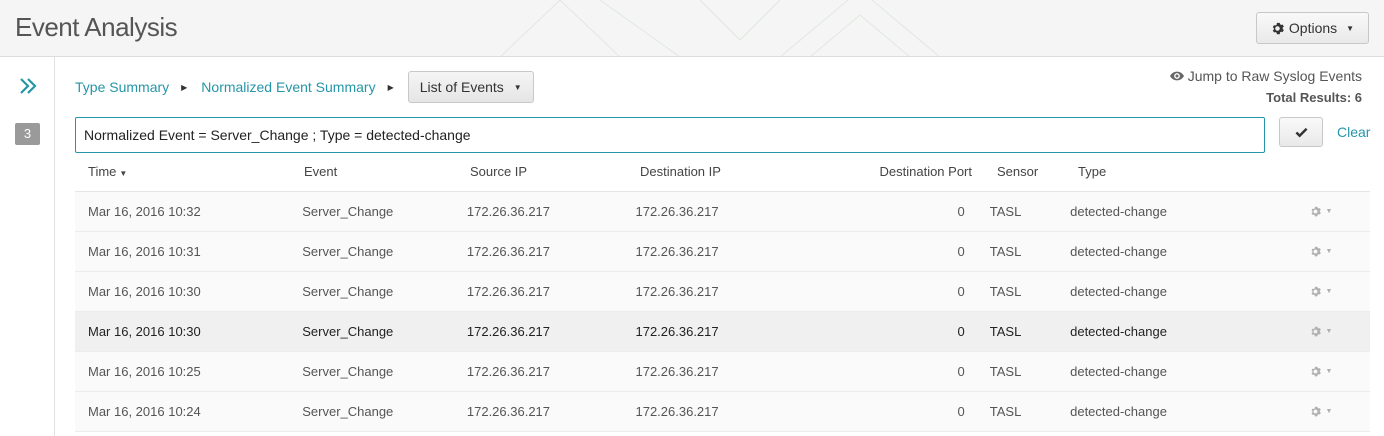 This screenshot has height=436, width=1384. Describe the element at coordinates (144, 211) in the screenshot. I see `cell-time: Mar 16, 2016 10:32` at that location.